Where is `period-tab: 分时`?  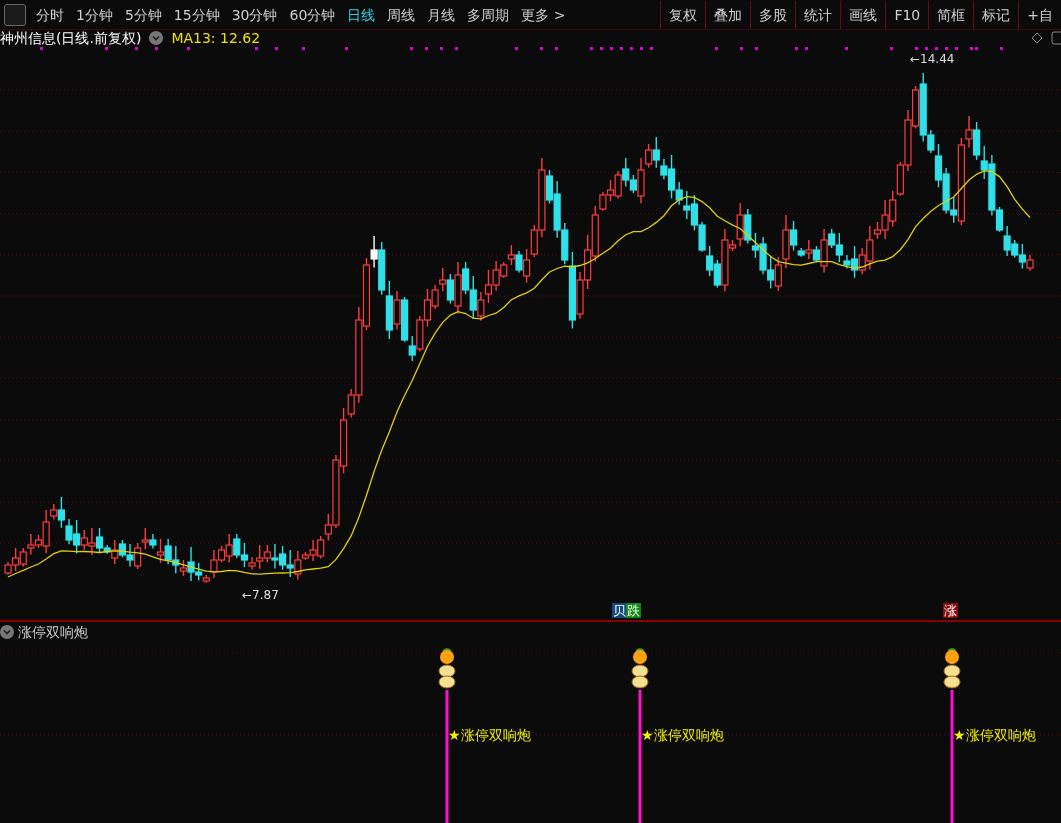
period-tab: 分时 is located at coordinates (50, 14).